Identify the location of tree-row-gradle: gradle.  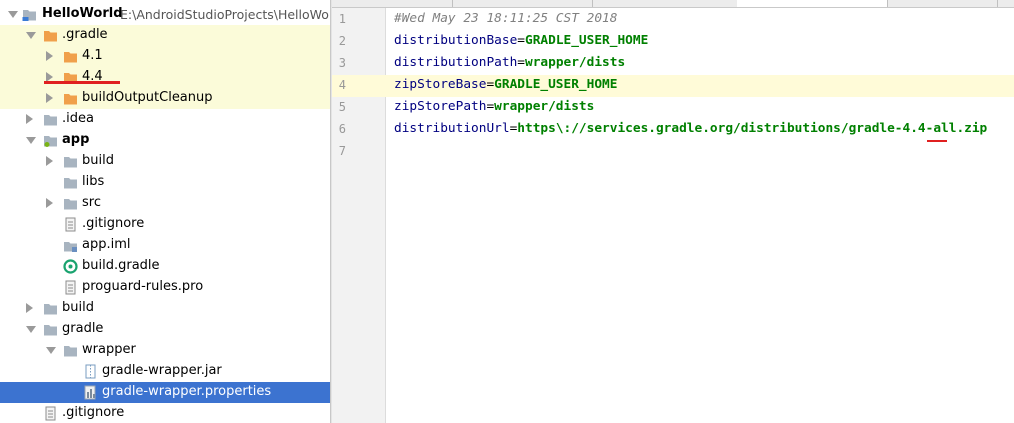
(165, 329).